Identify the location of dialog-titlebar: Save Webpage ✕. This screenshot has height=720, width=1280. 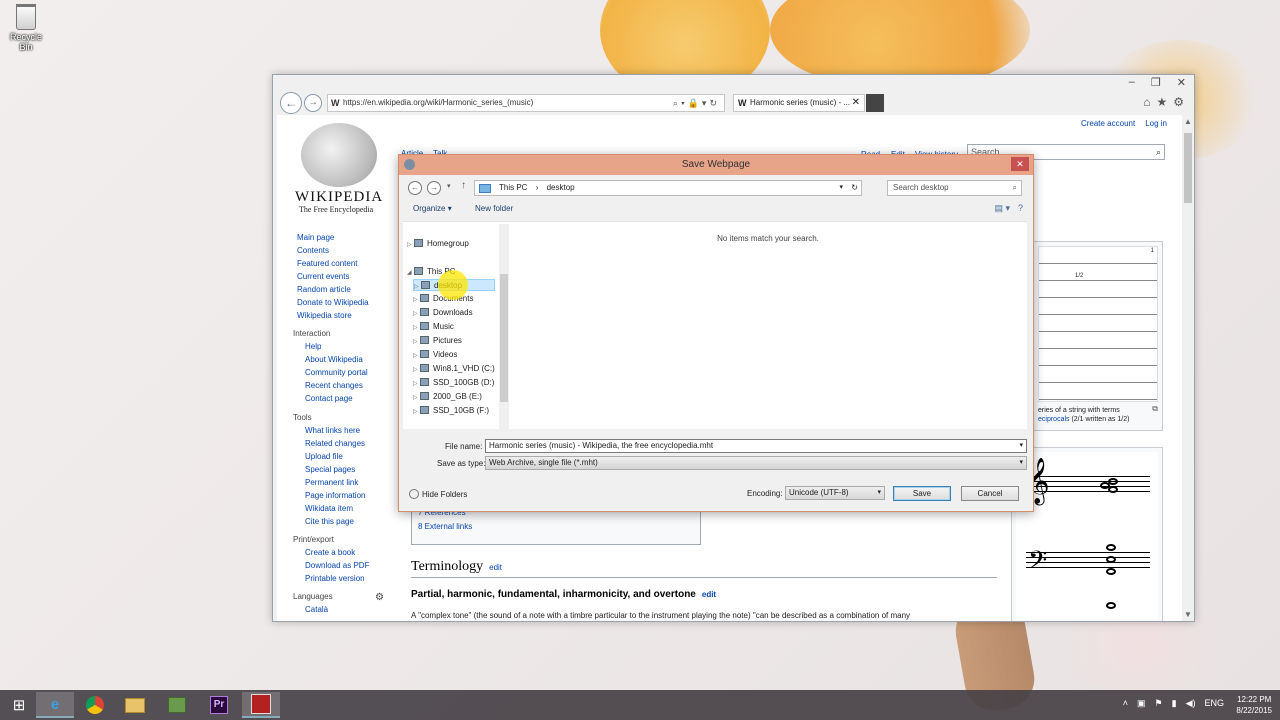
(716, 165).